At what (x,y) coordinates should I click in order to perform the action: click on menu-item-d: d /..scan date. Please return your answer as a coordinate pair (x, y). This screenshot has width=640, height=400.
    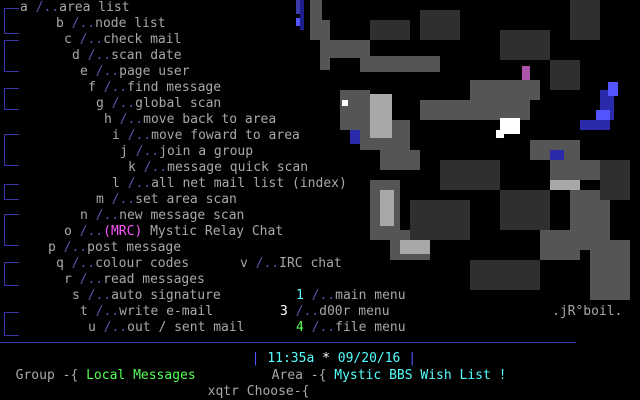
    Looking at the image, I should click on (127, 56).